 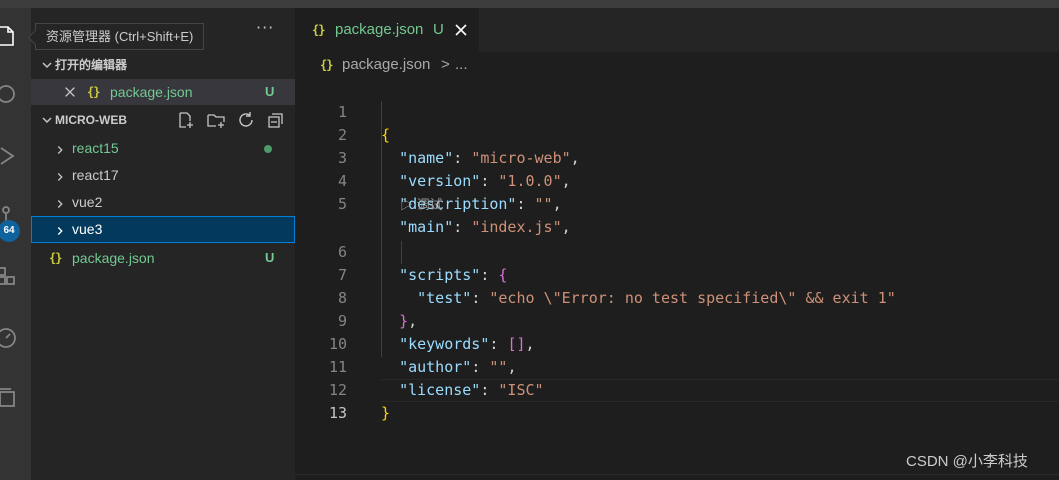 I want to click on indent-guide, so click(x=401, y=252).